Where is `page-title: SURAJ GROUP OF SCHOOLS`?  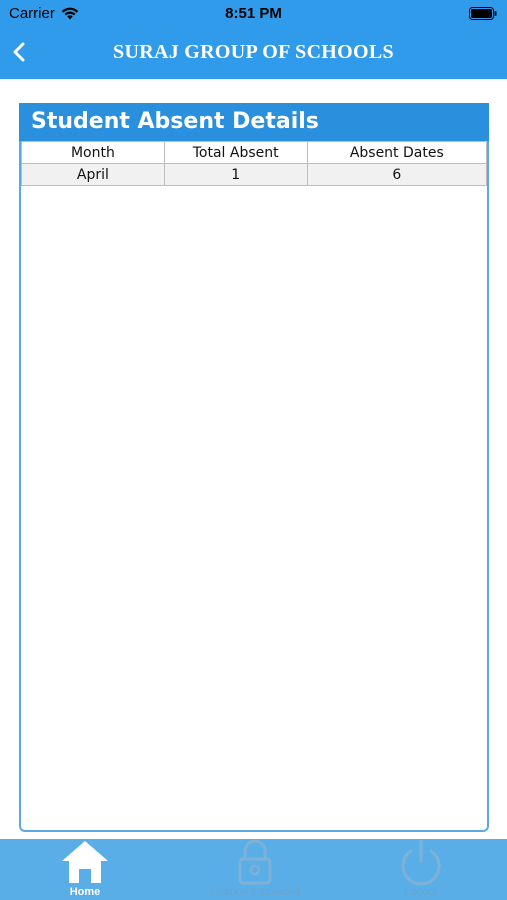
page-title: SURAJ GROUP OF SCHOOLS is located at coordinates (253, 52).